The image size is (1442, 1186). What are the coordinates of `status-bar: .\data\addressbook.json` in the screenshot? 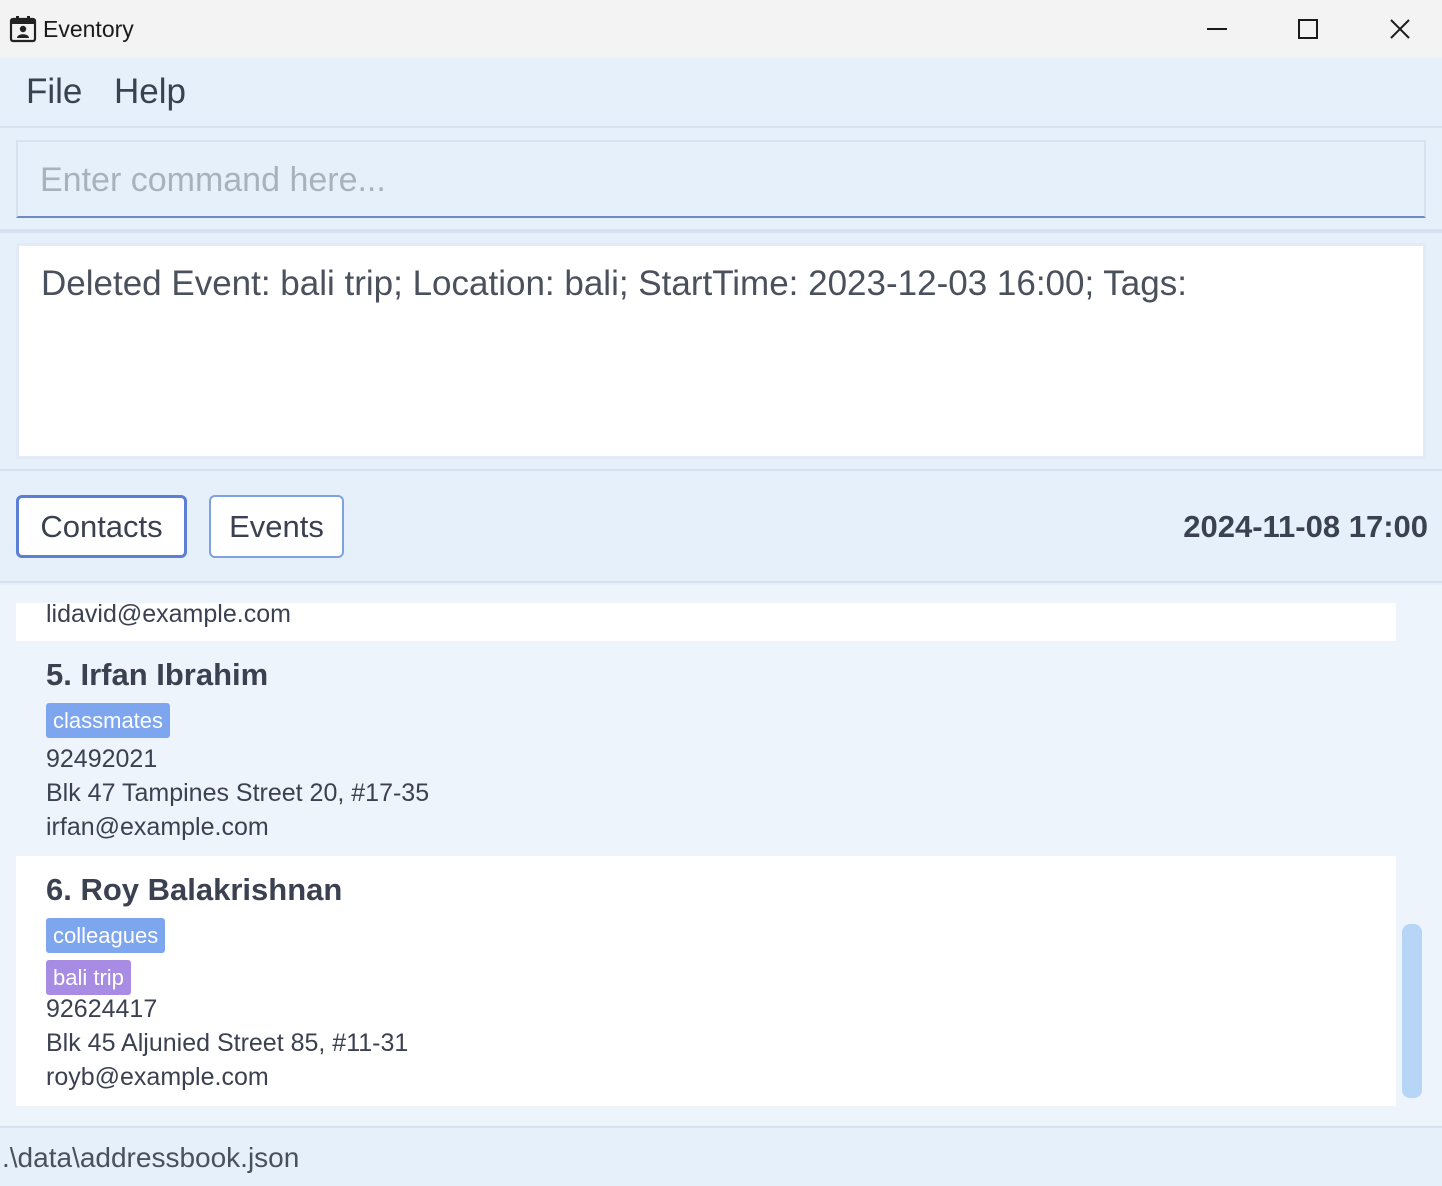 It's located at (721, 1156).